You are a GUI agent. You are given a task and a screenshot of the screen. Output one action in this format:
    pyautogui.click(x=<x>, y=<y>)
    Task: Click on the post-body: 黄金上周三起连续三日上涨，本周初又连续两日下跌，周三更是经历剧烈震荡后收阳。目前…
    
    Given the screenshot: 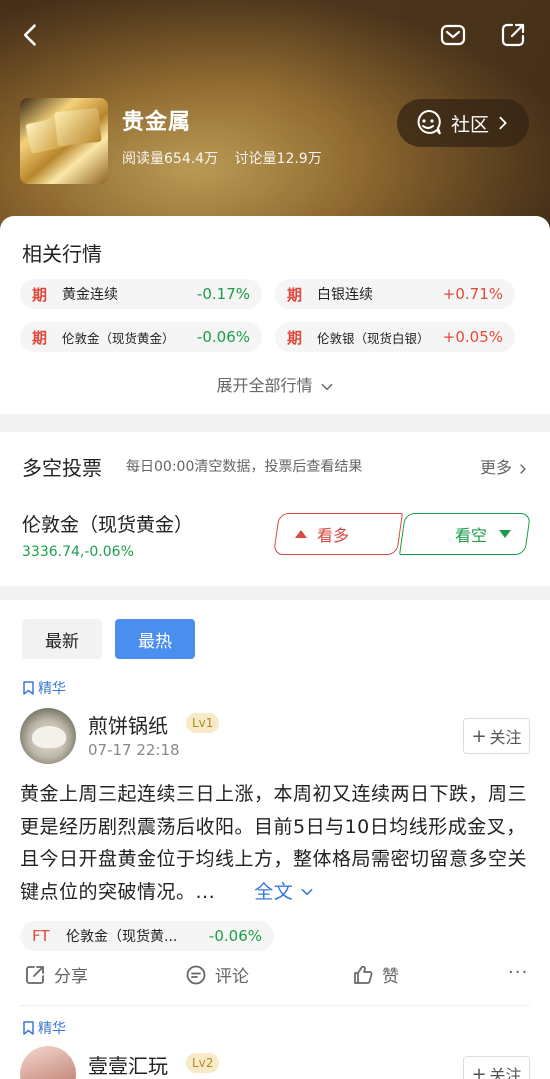 What is the action you would take?
    pyautogui.click(x=275, y=843)
    